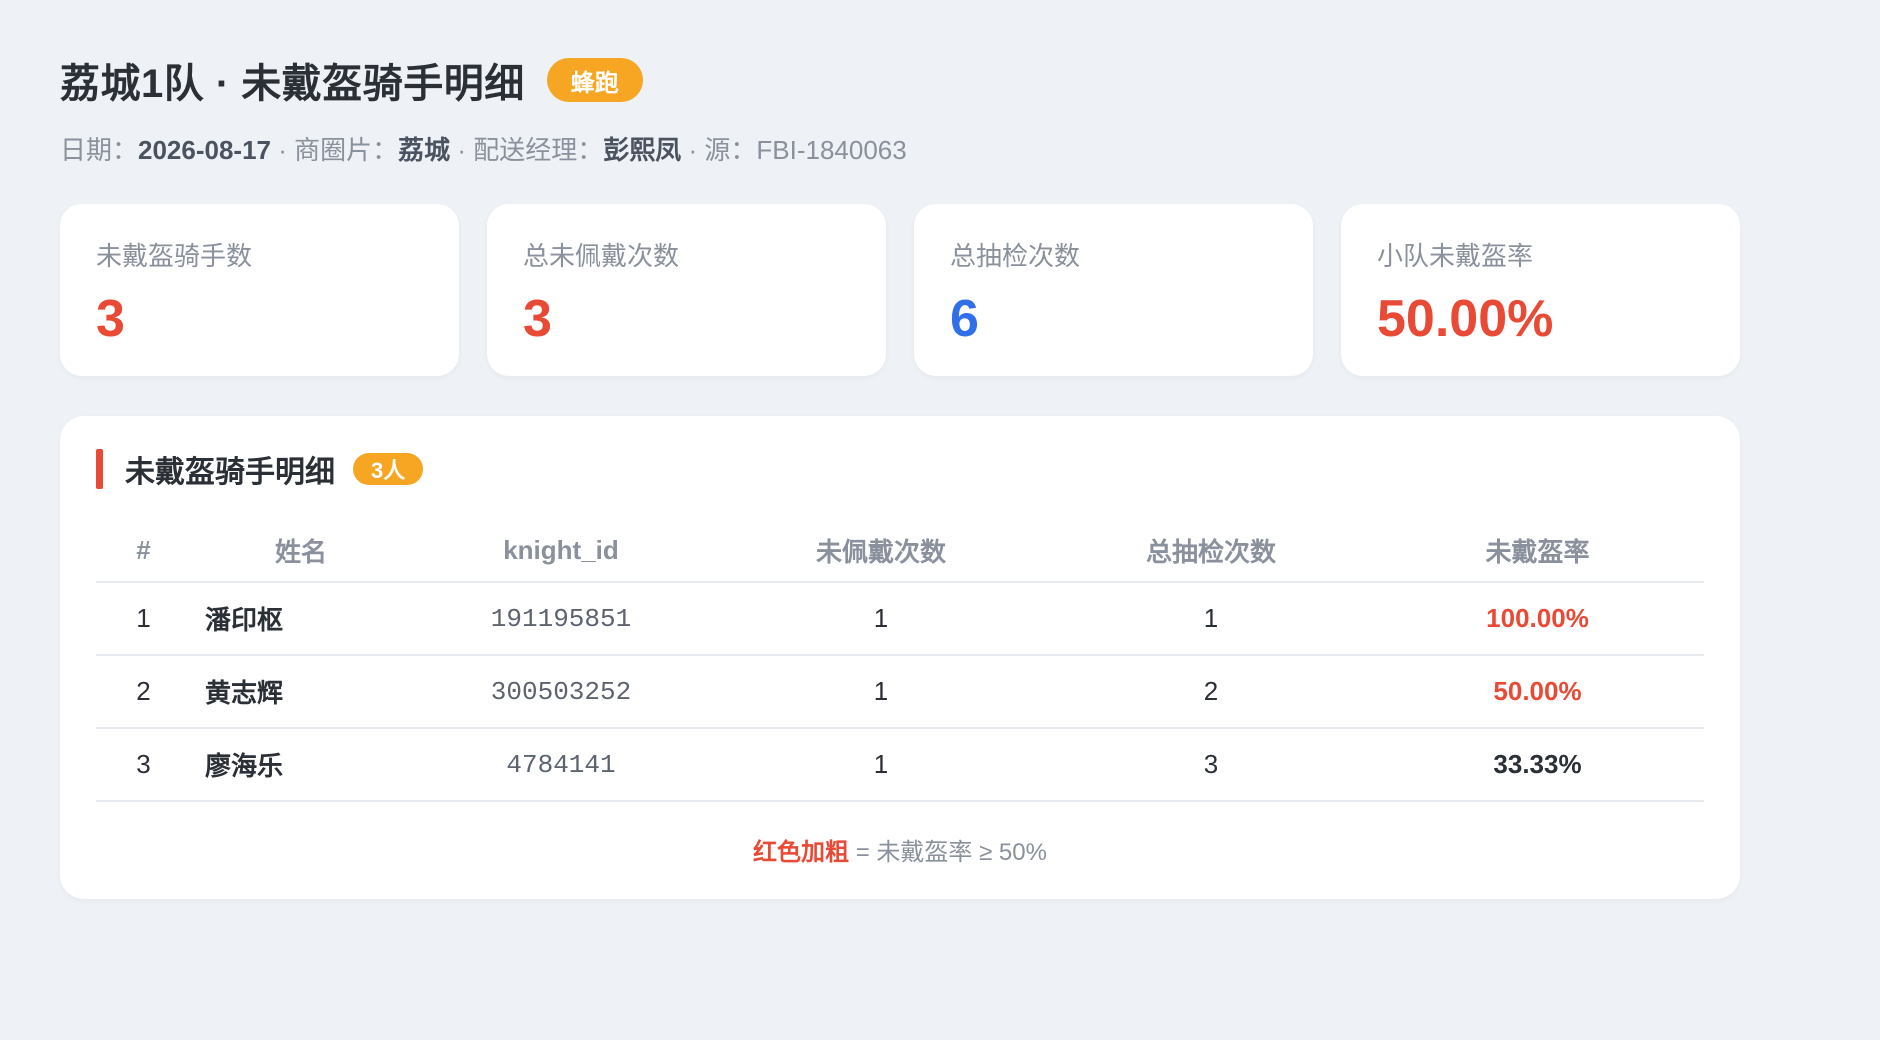  I want to click on kpi-label: 总抽检次数, so click(1015, 256).